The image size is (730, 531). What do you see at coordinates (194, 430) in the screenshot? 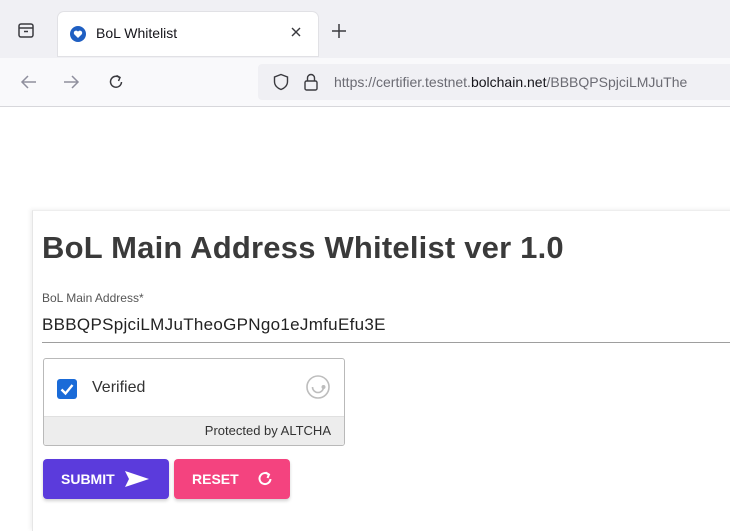
I see `altcha-footer: Protected by ALTCHA` at bounding box center [194, 430].